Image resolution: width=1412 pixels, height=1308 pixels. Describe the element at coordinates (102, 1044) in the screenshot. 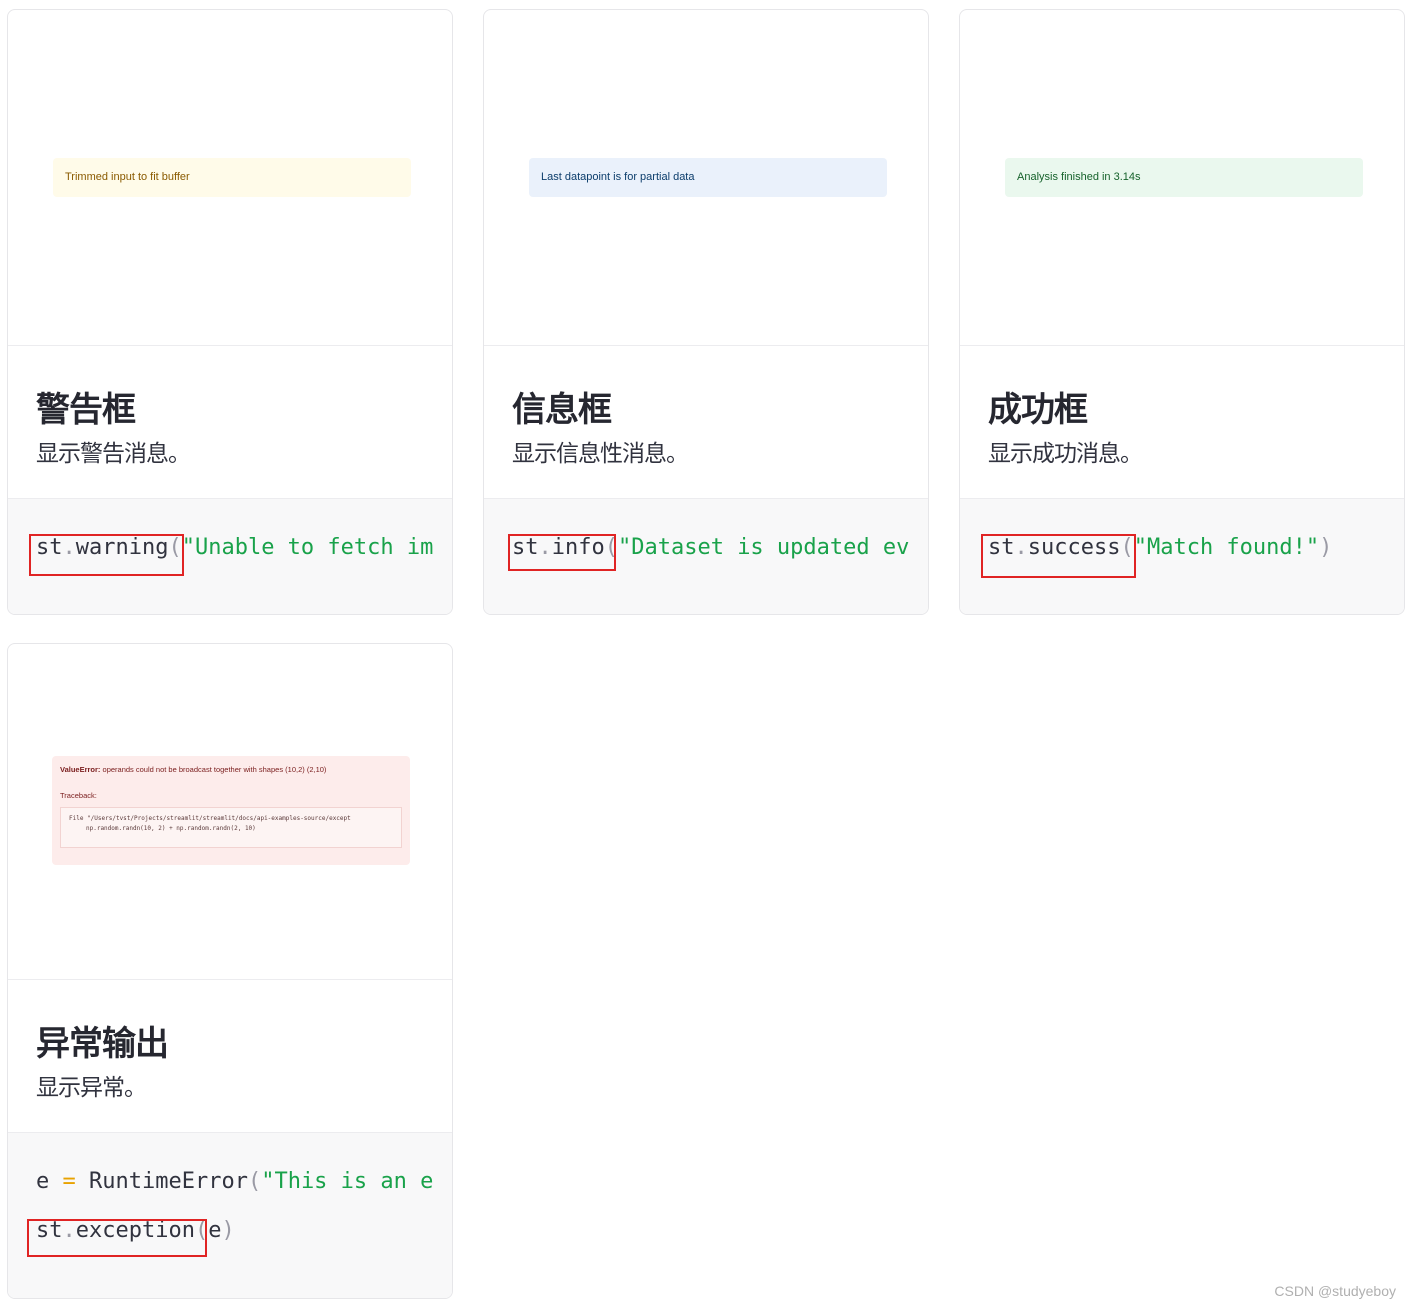

I see `card-title: 异常输出` at that location.